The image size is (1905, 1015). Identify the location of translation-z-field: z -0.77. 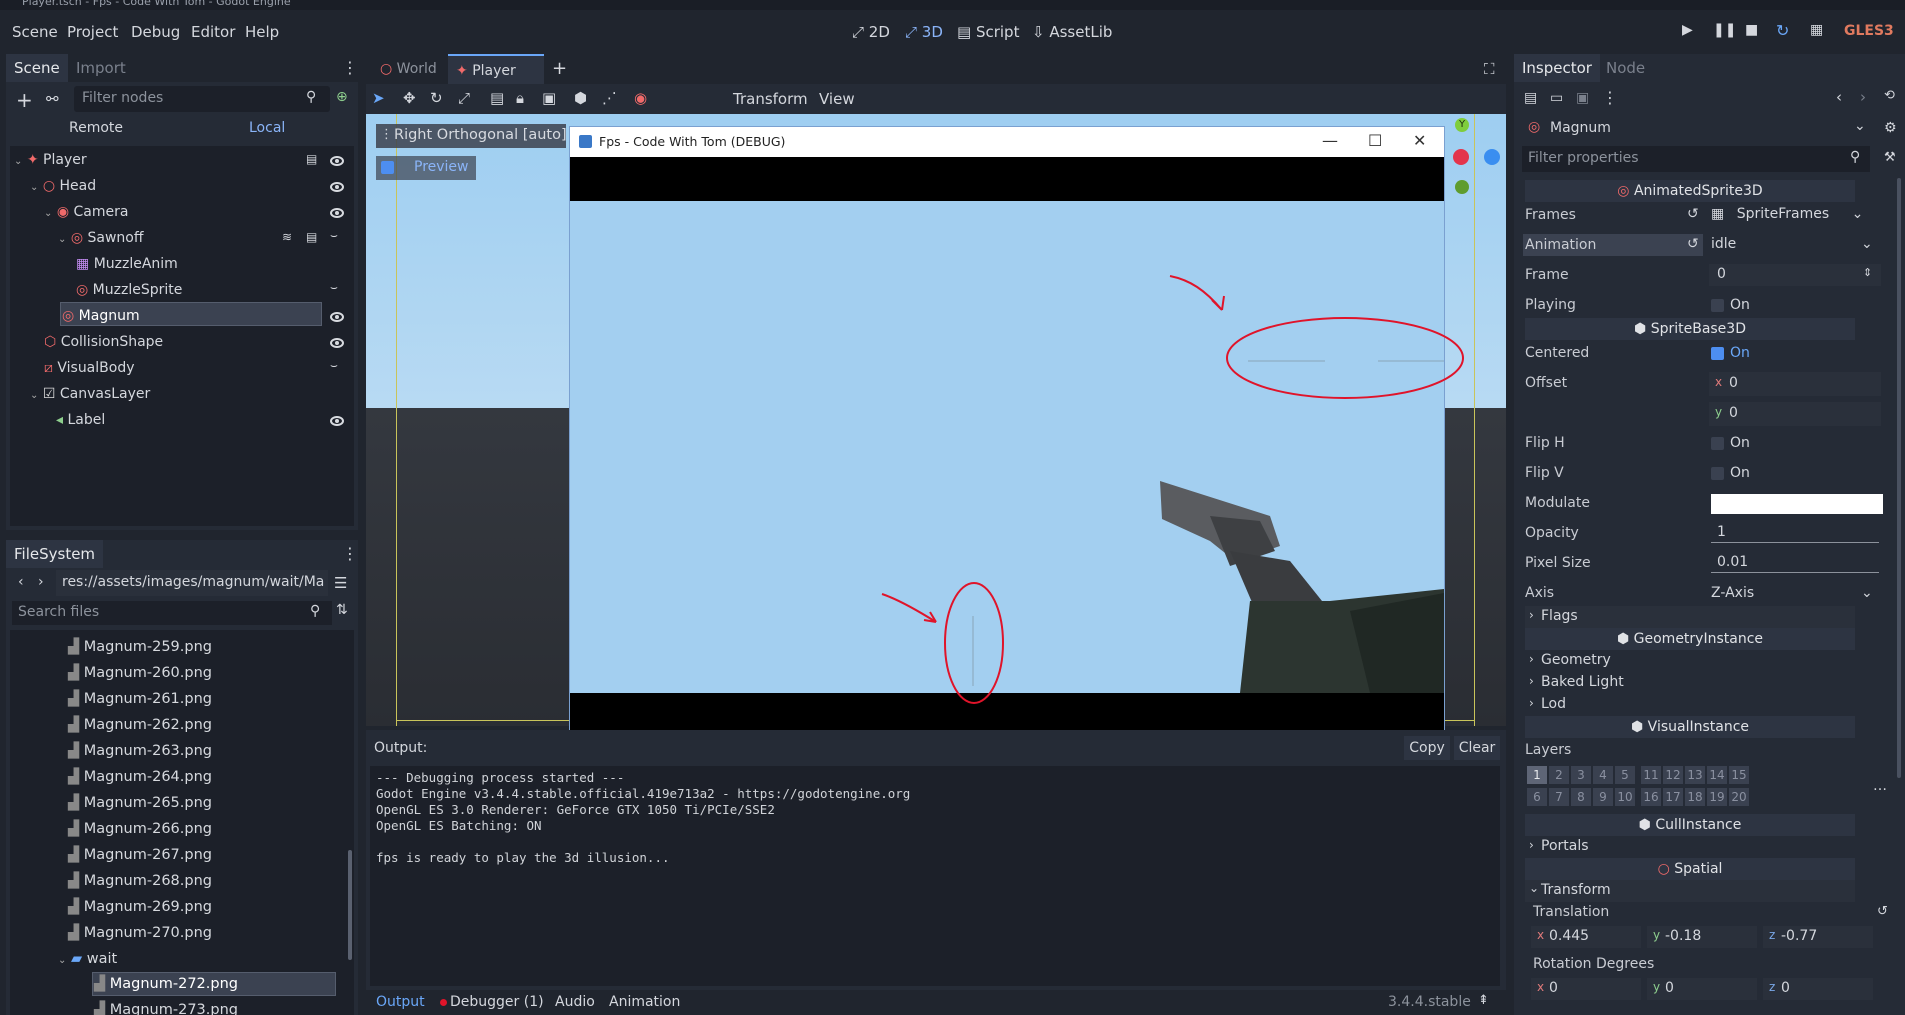
(1818, 937).